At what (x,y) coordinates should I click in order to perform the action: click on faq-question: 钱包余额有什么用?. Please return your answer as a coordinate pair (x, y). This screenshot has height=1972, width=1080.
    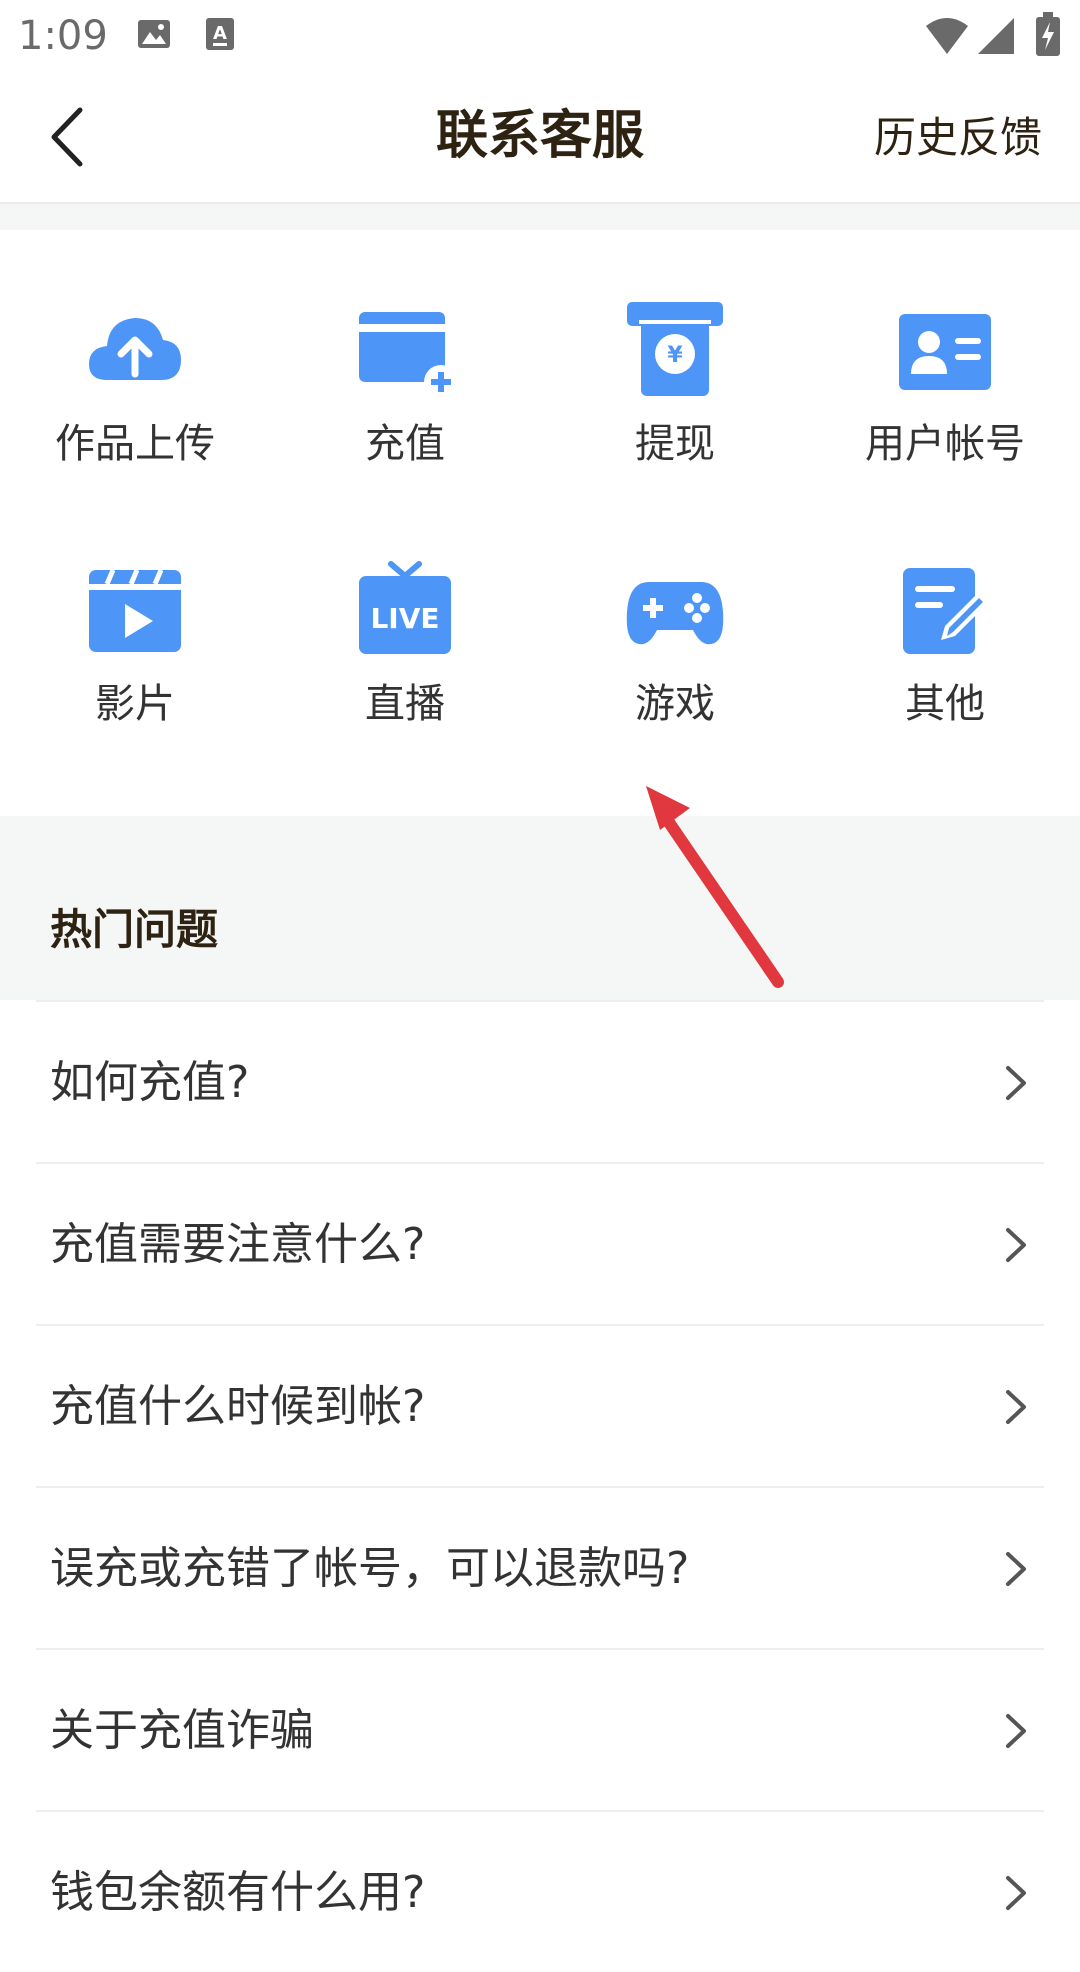
    Looking at the image, I should click on (238, 1892).